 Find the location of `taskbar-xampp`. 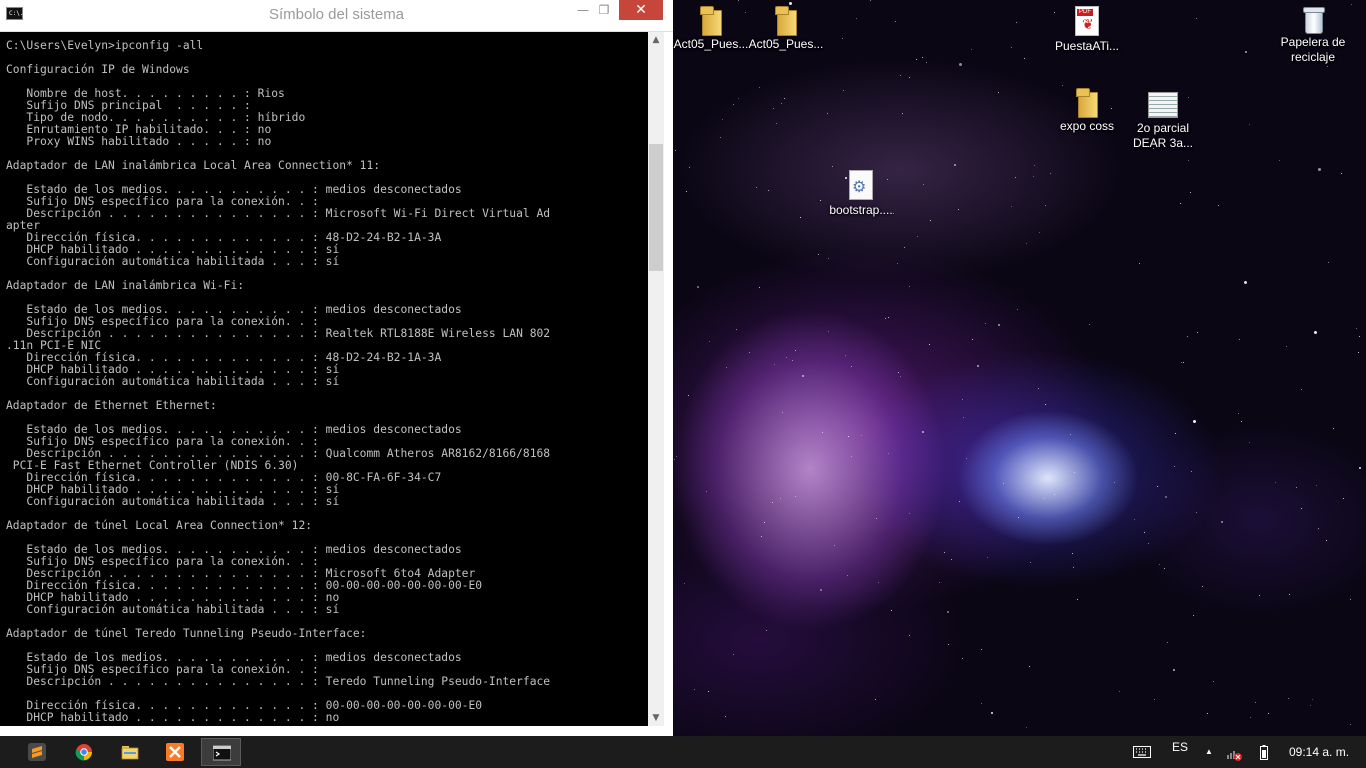

taskbar-xampp is located at coordinates (175, 752).